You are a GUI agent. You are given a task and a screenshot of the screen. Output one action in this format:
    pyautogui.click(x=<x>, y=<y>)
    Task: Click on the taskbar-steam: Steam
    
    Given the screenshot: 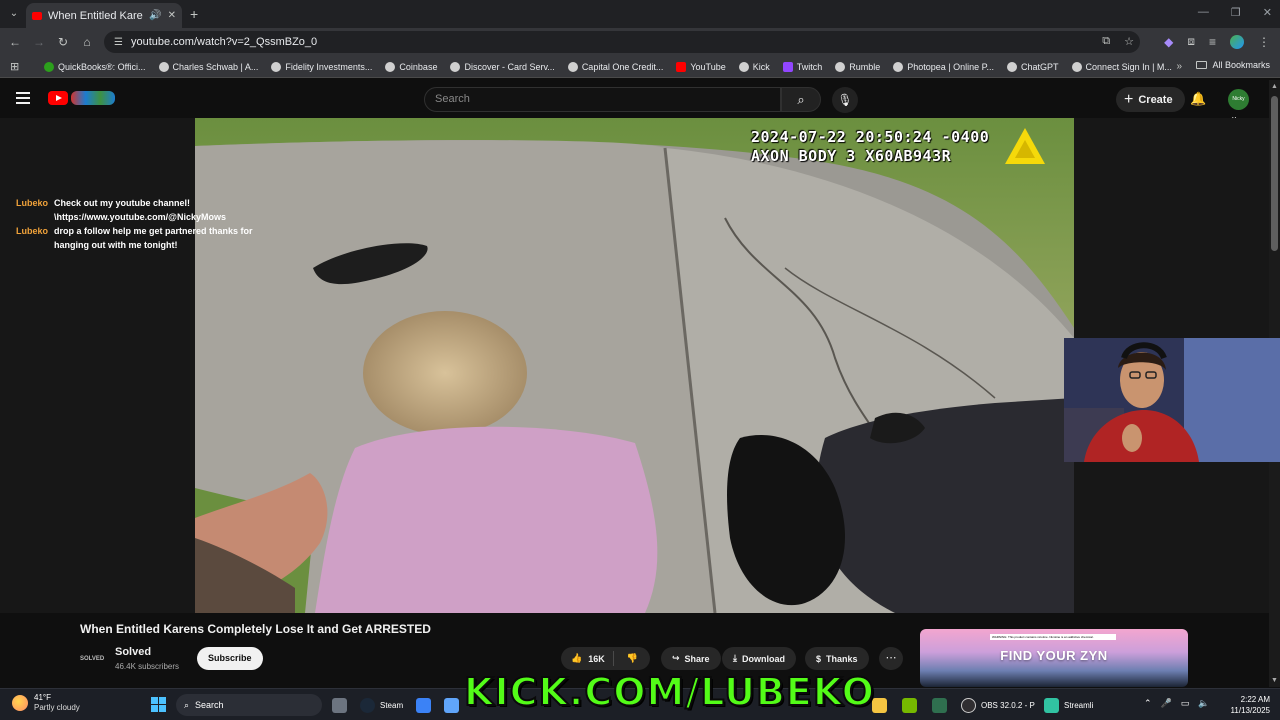 What is the action you would take?
    pyautogui.click(x=381, y=705)
    